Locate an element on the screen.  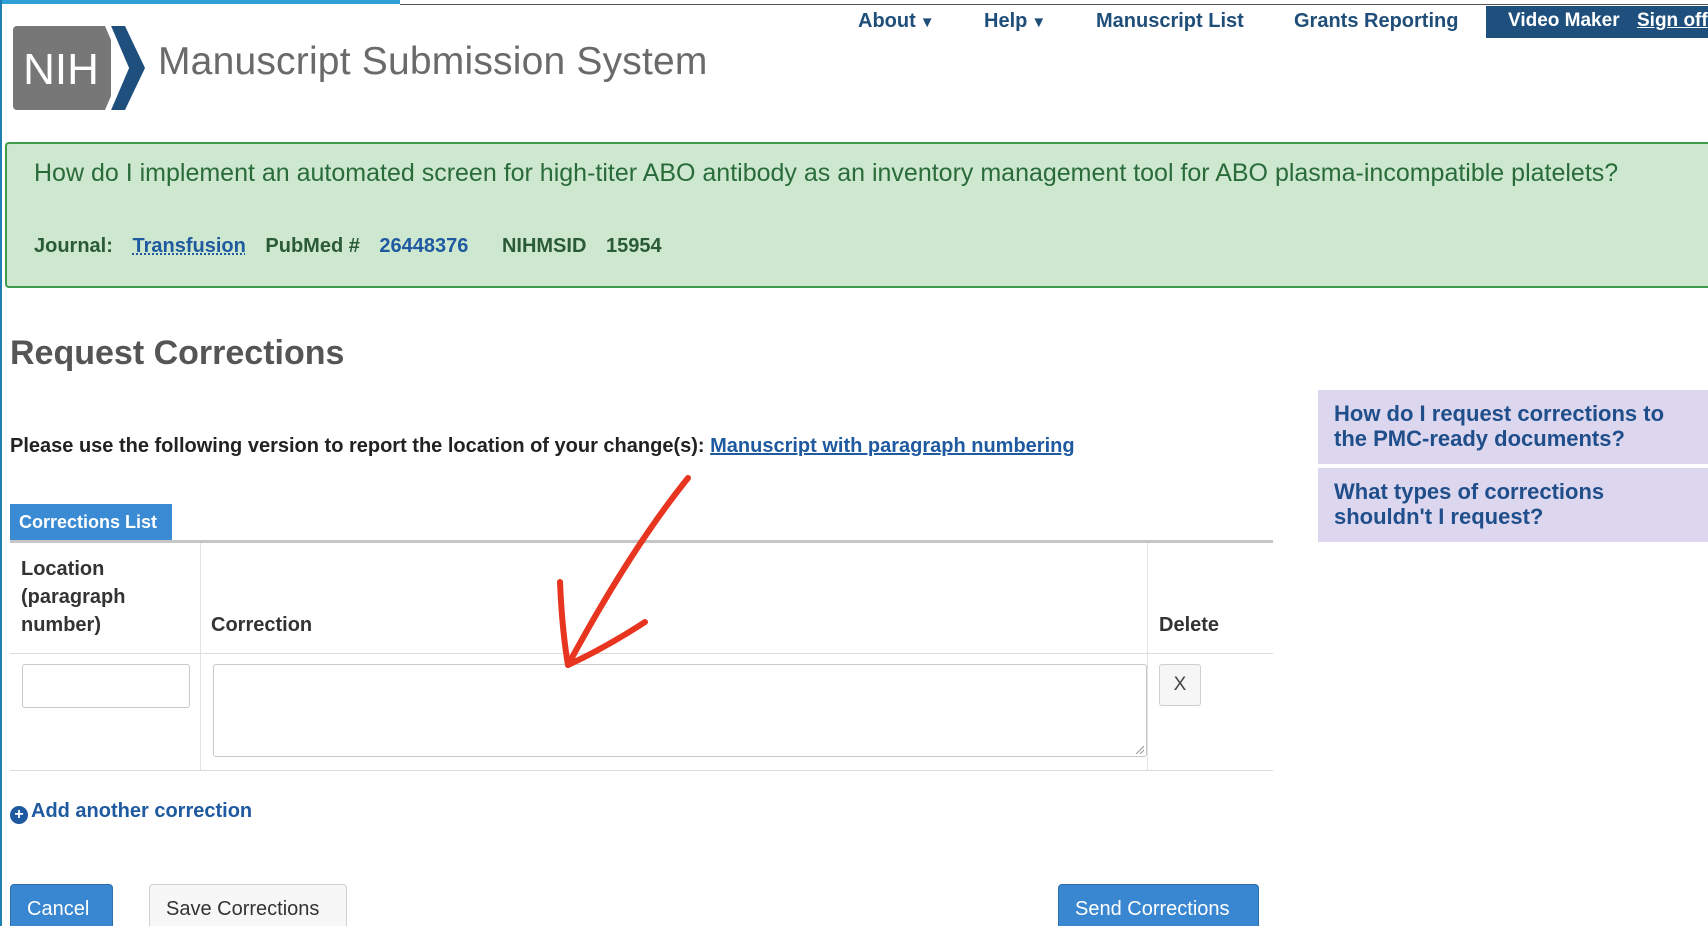
add-another-correction-link: + Add another correction is located at coordinates (131, 812).